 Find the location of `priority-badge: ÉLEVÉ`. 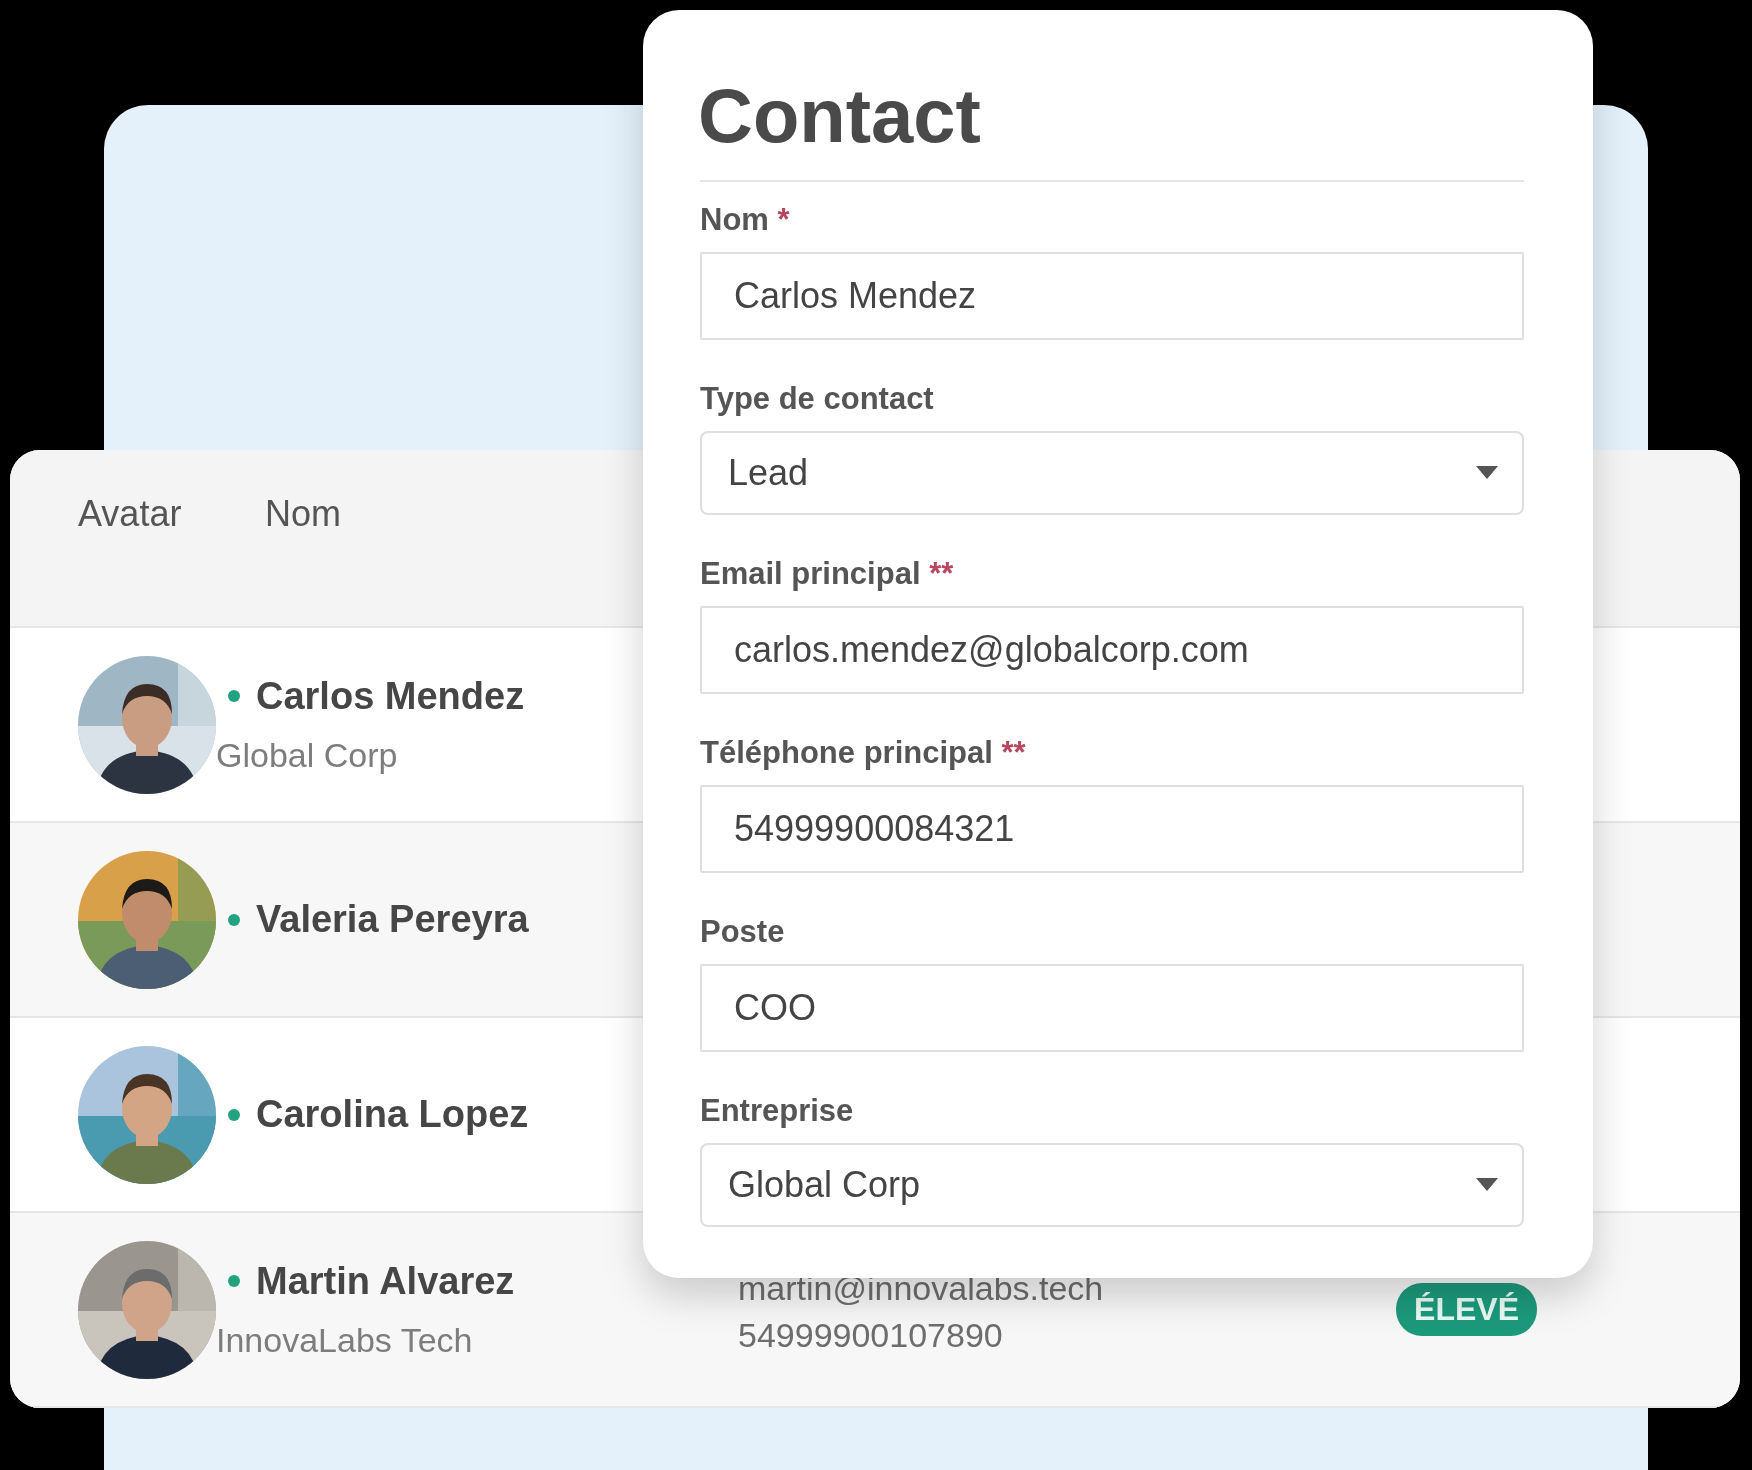

priority-badge: ÉLEVÉ is located at coordinates (1466, 1309).